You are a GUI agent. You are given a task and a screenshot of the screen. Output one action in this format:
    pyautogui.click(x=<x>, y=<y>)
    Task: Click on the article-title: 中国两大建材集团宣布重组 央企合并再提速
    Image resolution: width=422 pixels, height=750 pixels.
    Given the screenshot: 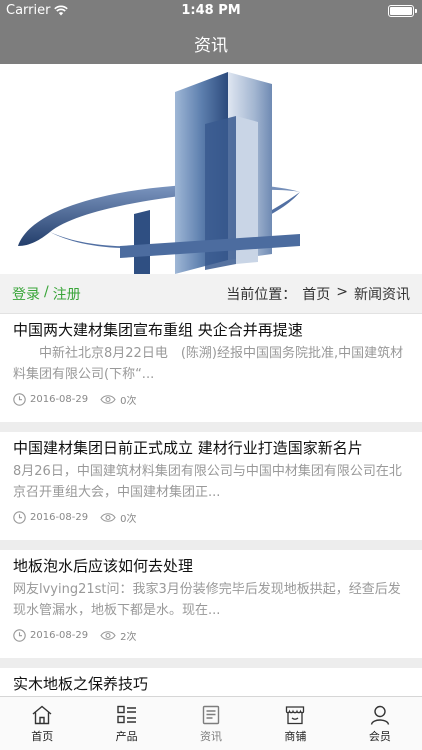 What is the action you would take?
    pyautogui.click(x=158, y=330)
    